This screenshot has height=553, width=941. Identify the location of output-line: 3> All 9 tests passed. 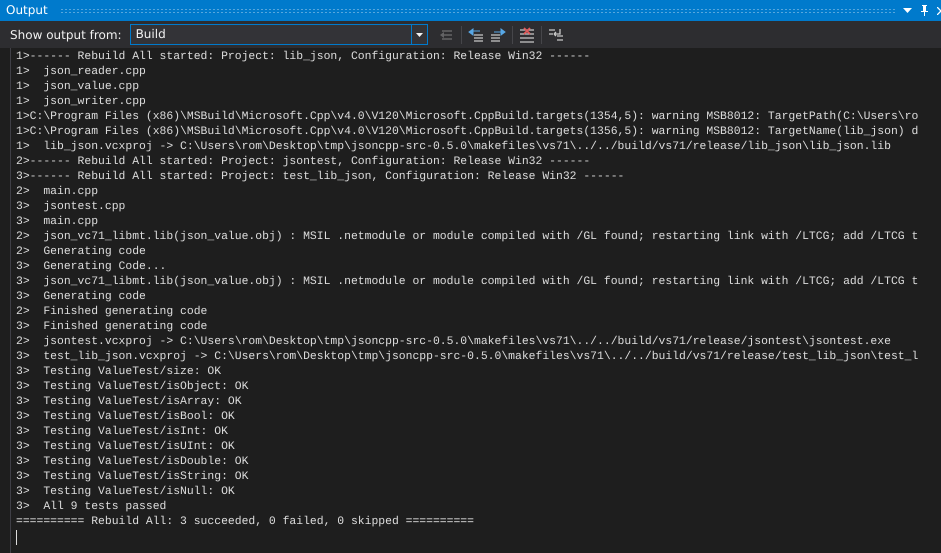
(91, 507).